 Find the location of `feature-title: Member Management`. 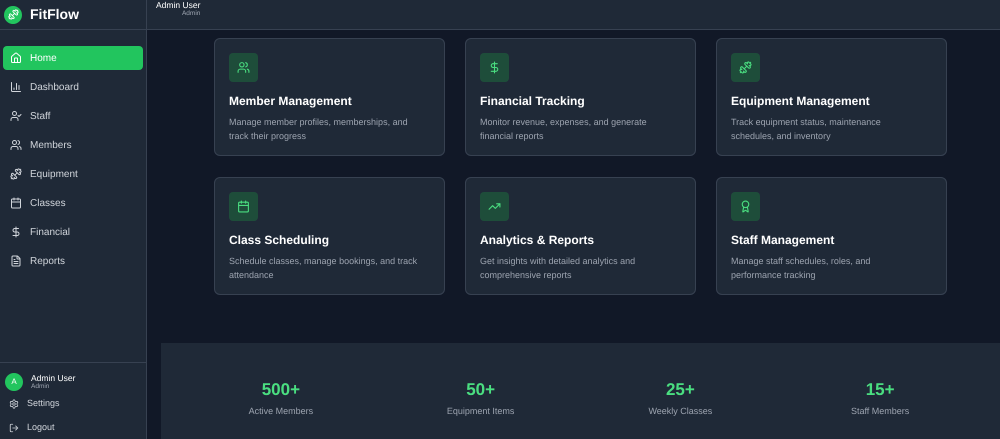

feature-title: Member Management is located at coordinates (291, 101).